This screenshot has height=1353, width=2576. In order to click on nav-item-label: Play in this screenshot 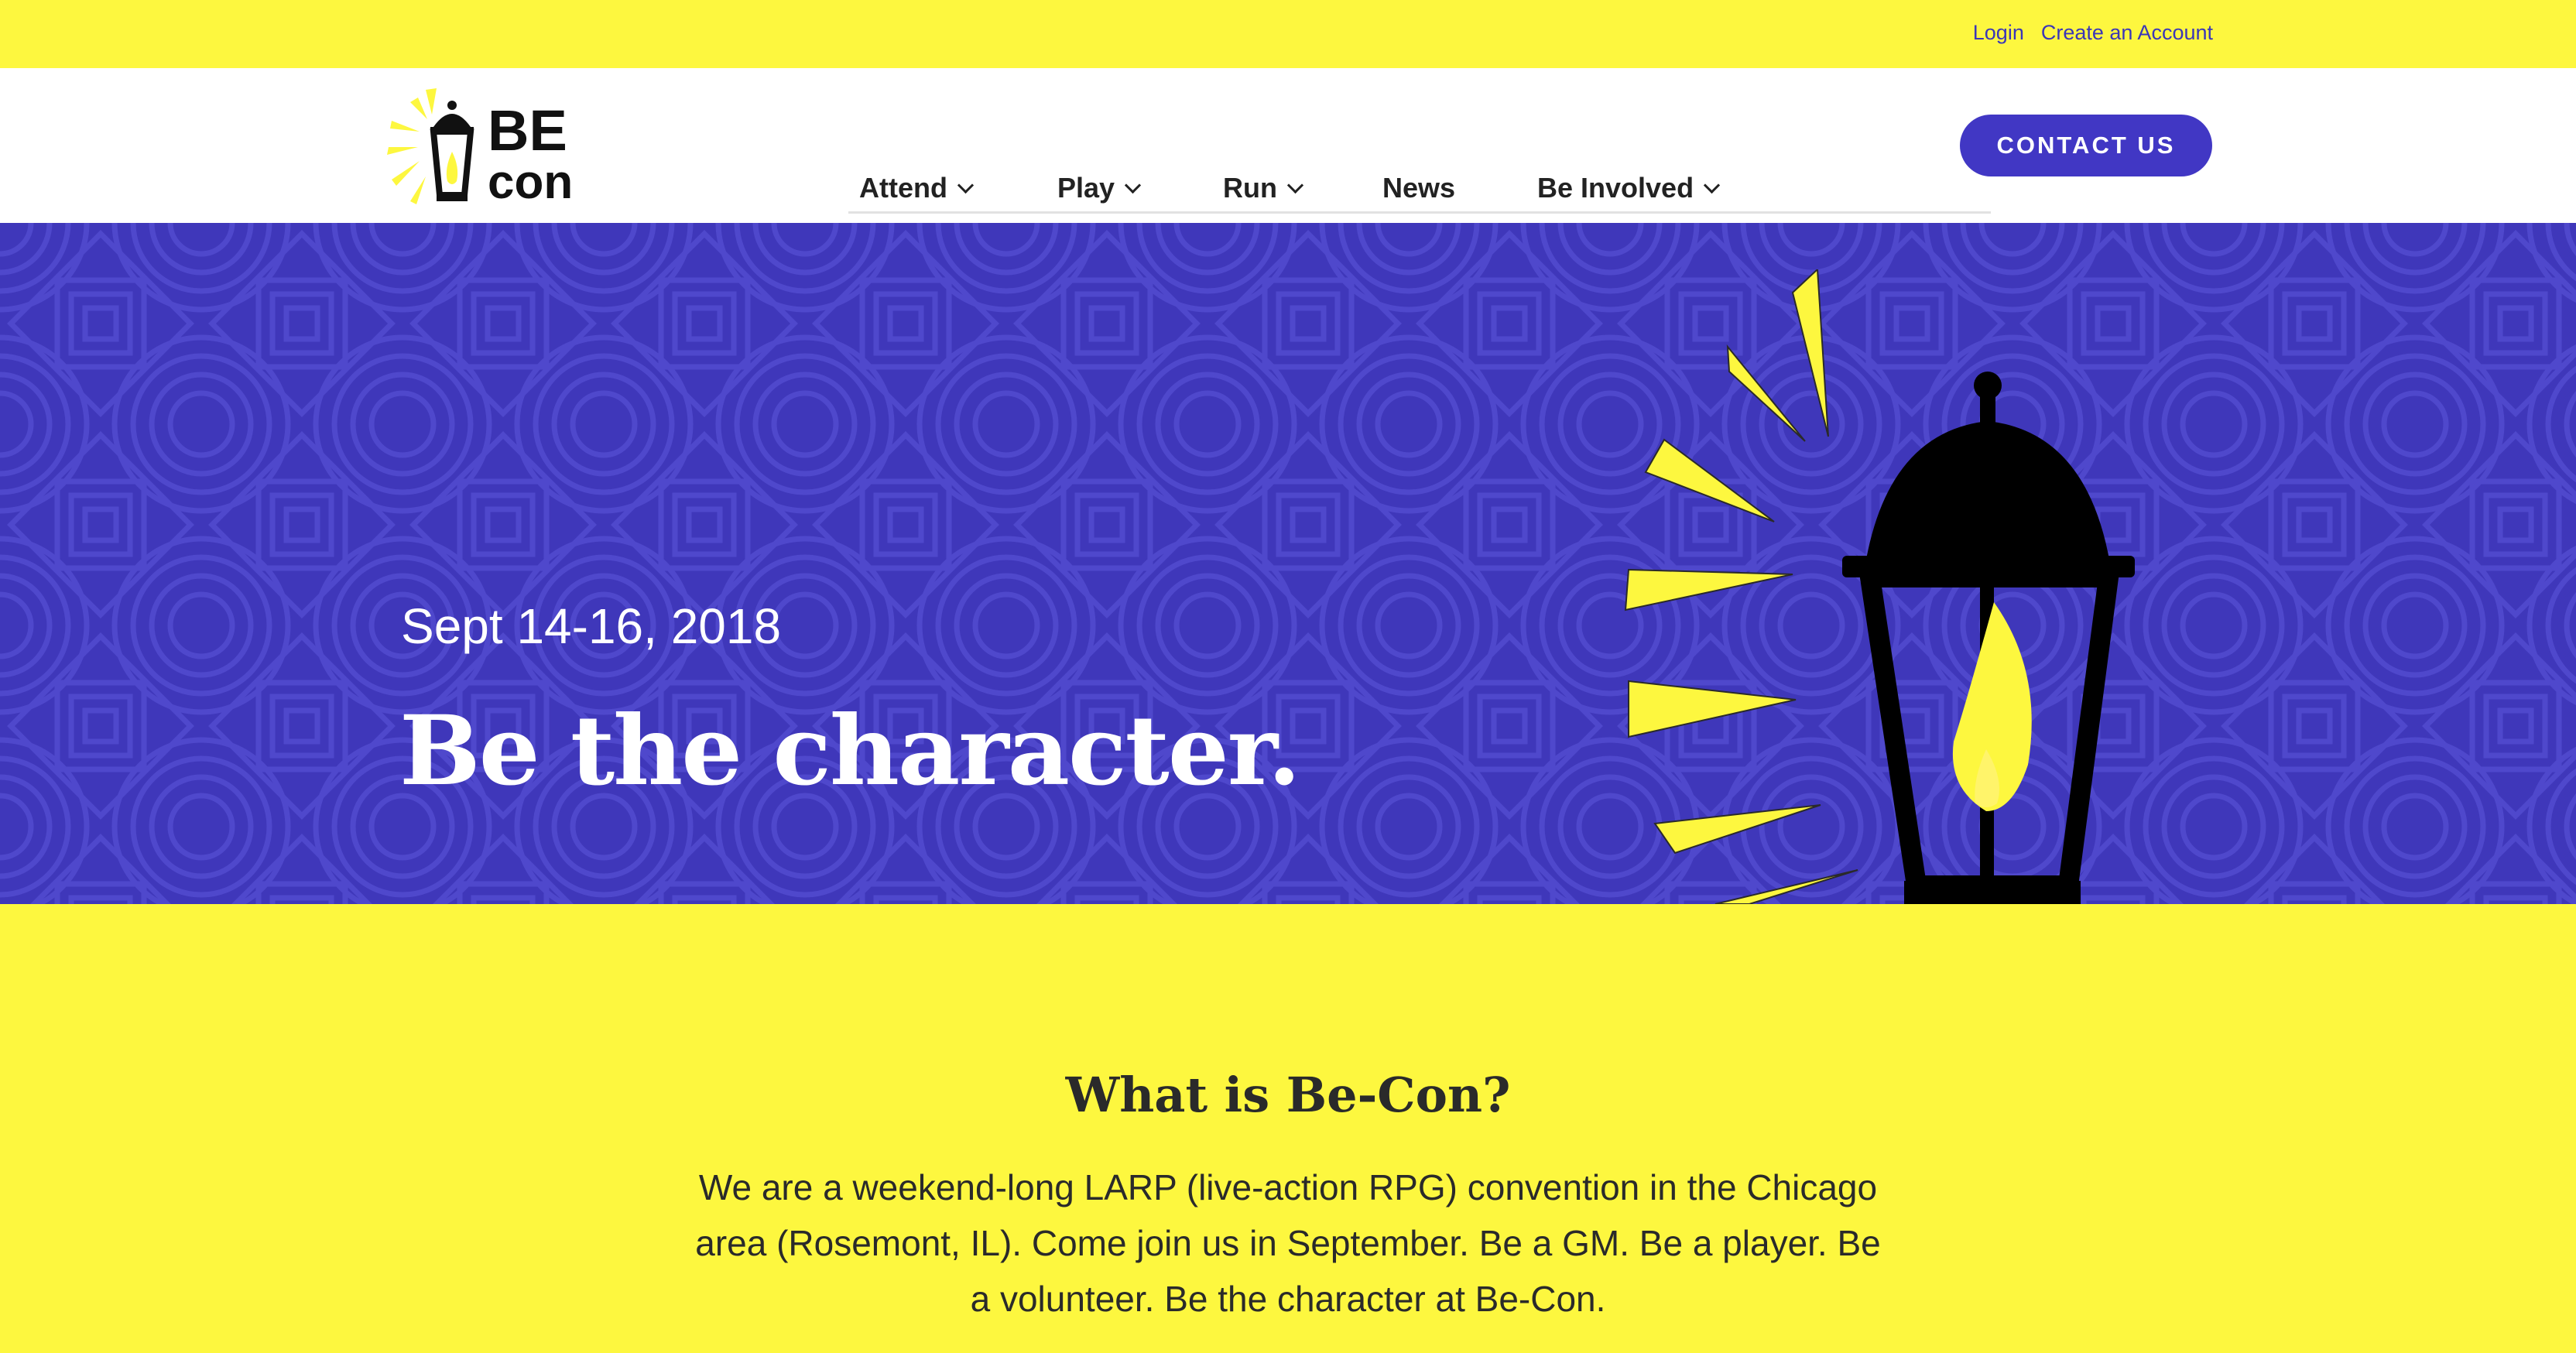, I will do `click(1086, 188)`.